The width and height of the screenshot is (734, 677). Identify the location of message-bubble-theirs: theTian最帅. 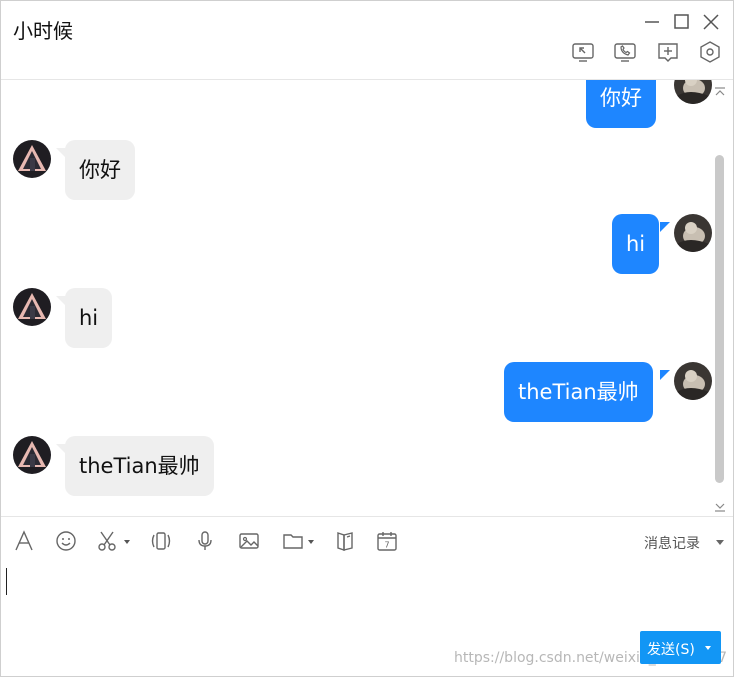
(139, 466).